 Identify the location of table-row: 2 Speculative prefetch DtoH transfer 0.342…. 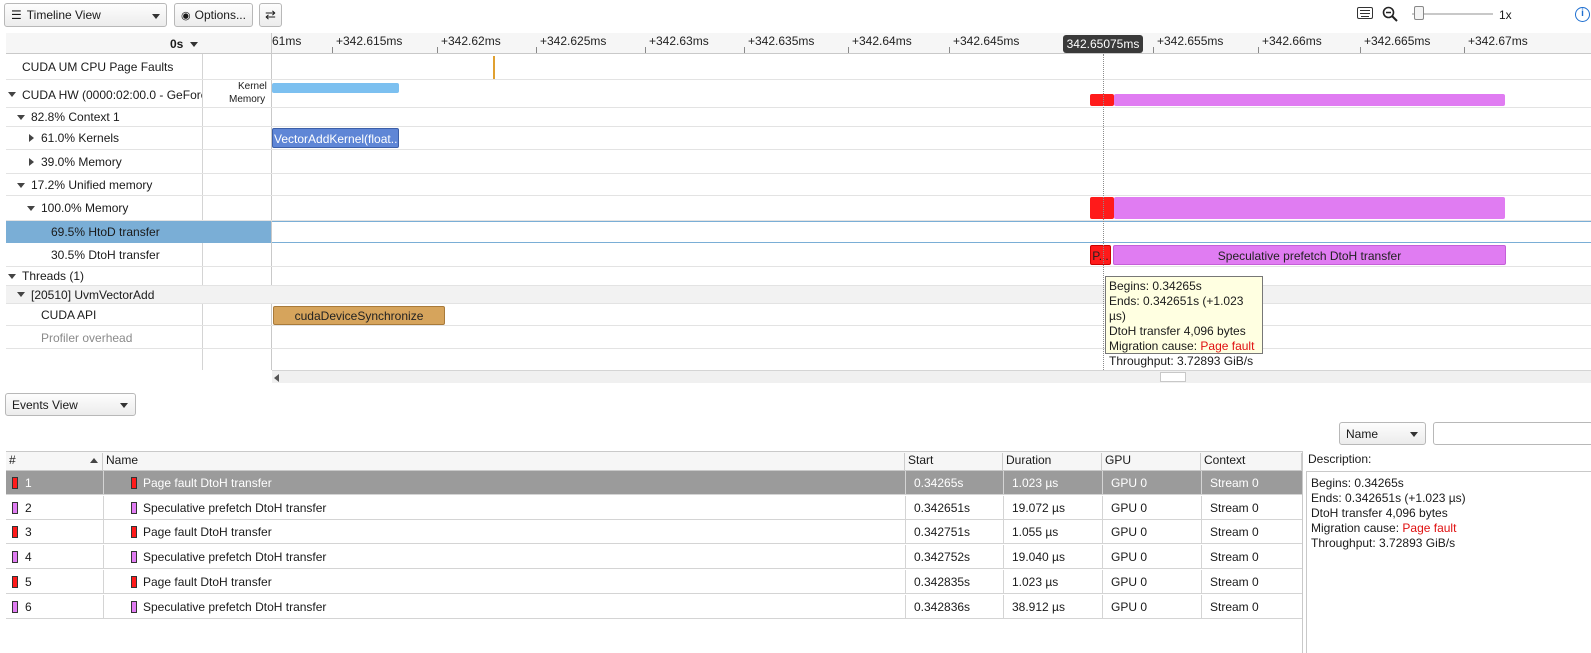
(654, 507).